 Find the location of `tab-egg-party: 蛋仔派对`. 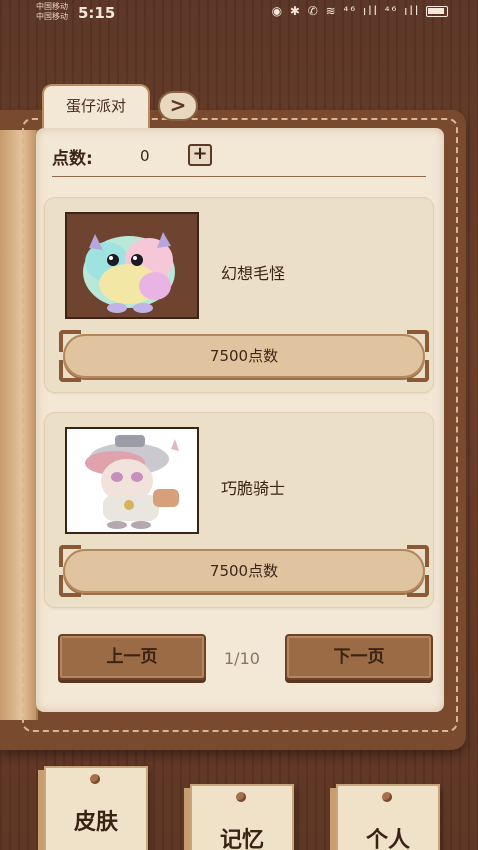

tab-egg-party: 蛋仔派对 is located at coordinates (96, 106).